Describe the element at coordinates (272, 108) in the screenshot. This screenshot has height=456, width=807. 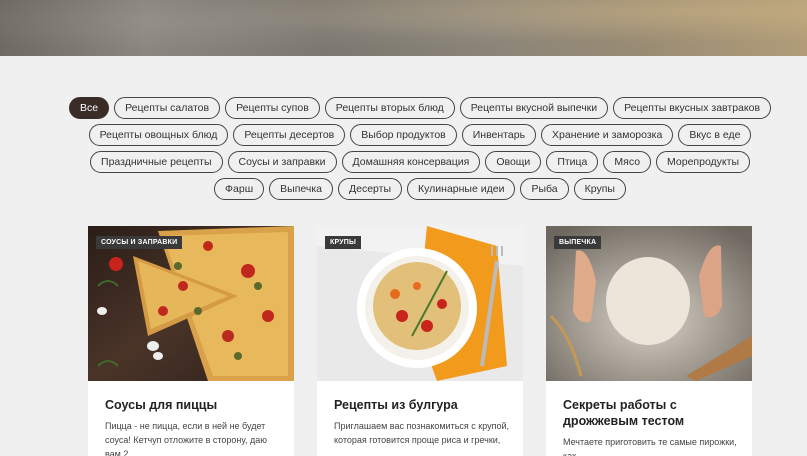
I see `filter-soups: Рецепты супов` at that location.